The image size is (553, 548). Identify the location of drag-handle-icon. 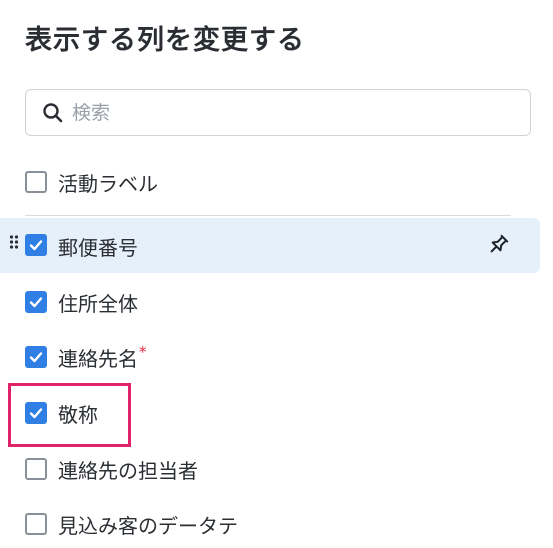
(14, 242).